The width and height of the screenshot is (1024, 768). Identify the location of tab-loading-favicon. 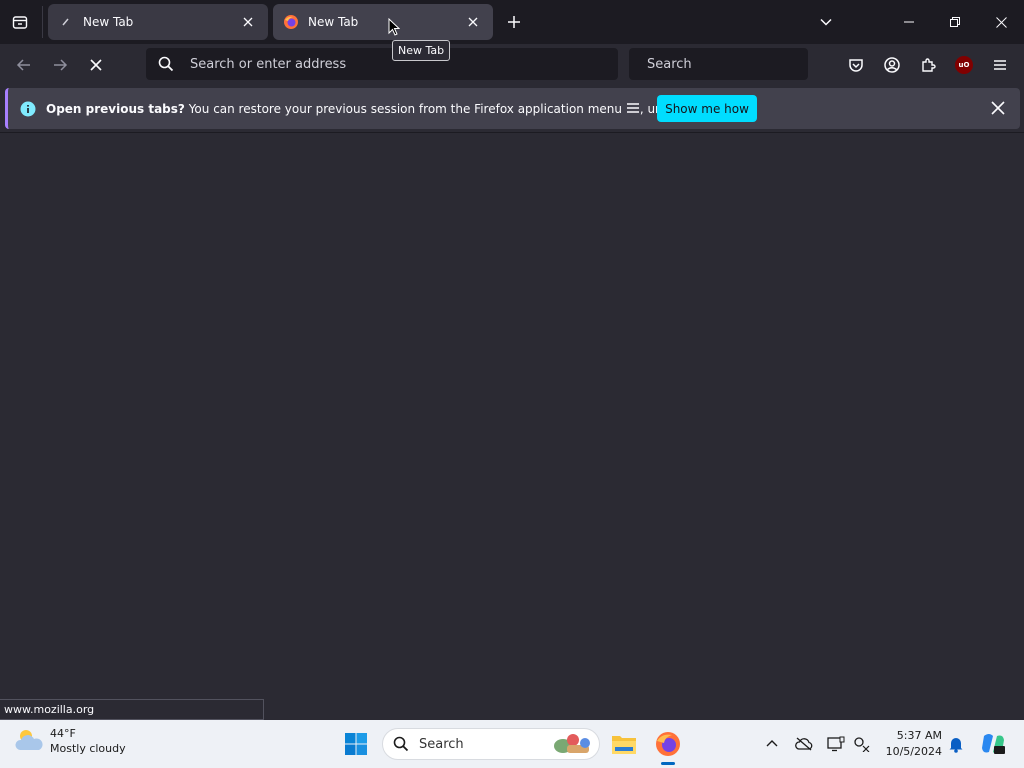
(66, 22).